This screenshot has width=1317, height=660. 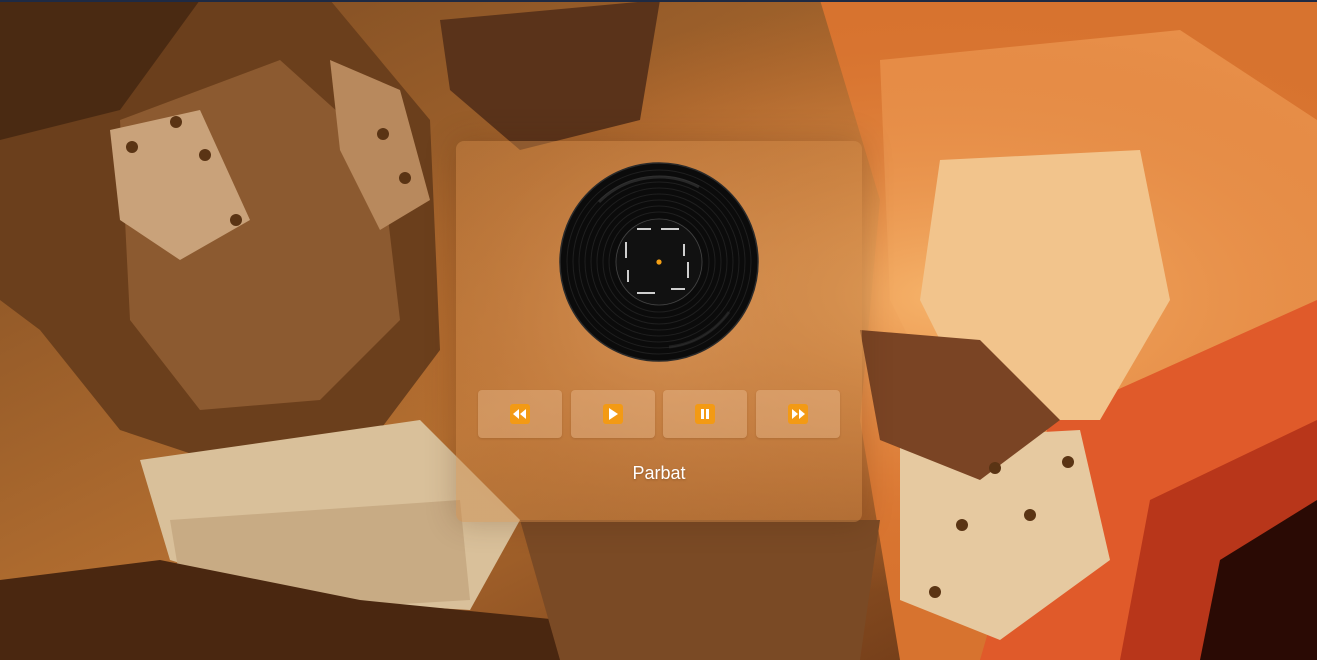 I want to click on play-button, so click(x=613, y=414).